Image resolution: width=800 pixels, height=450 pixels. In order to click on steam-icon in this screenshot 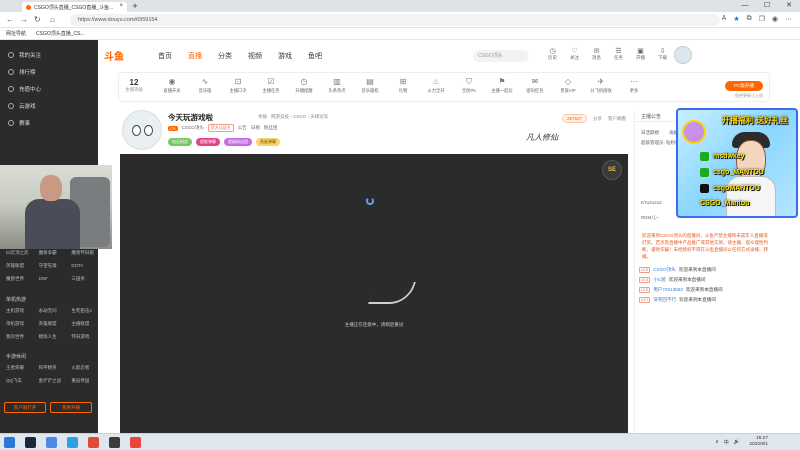, I will do `click(30, 442)`.